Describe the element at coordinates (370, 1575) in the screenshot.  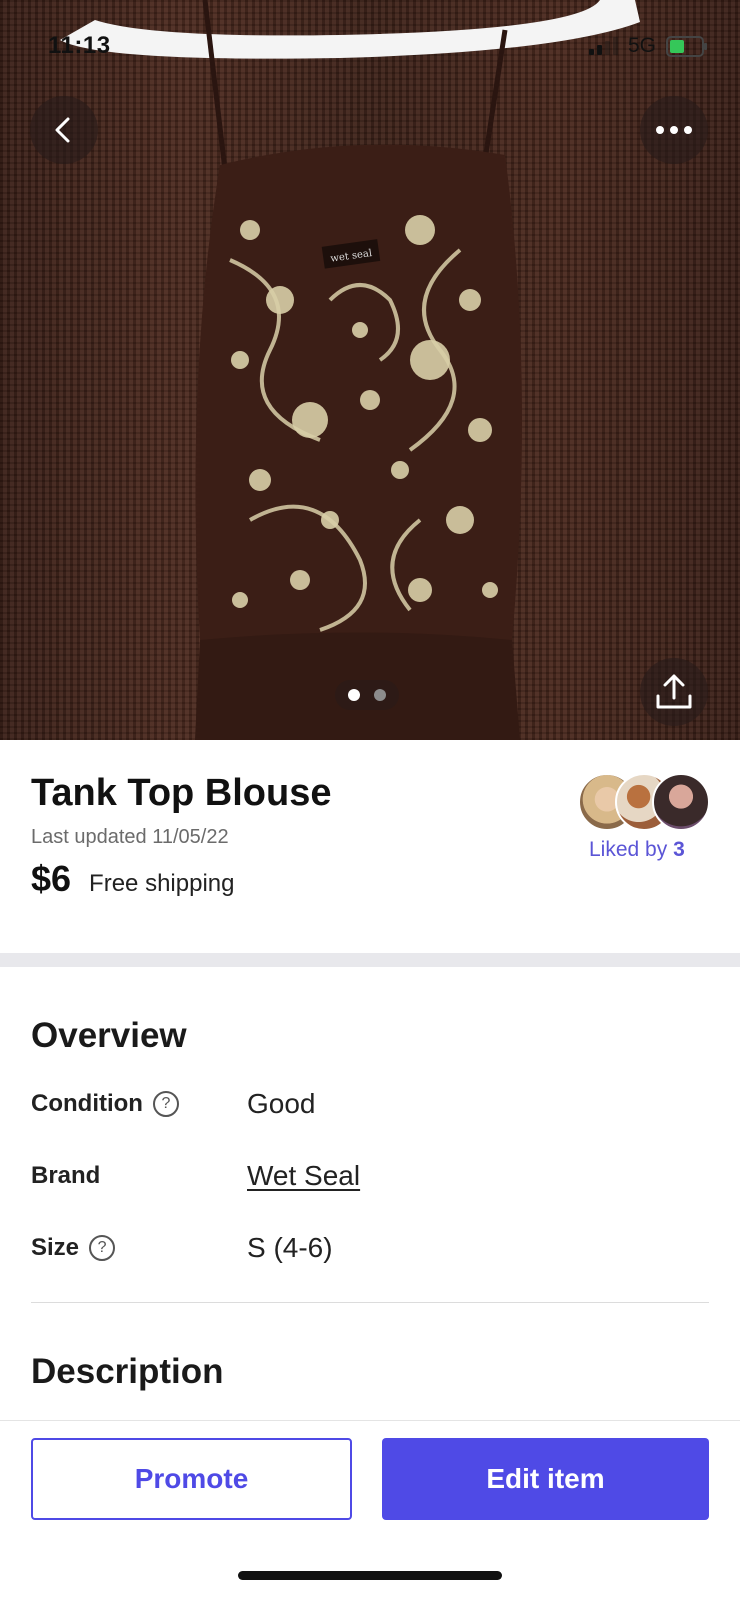
I see `home-indicator` at that location.